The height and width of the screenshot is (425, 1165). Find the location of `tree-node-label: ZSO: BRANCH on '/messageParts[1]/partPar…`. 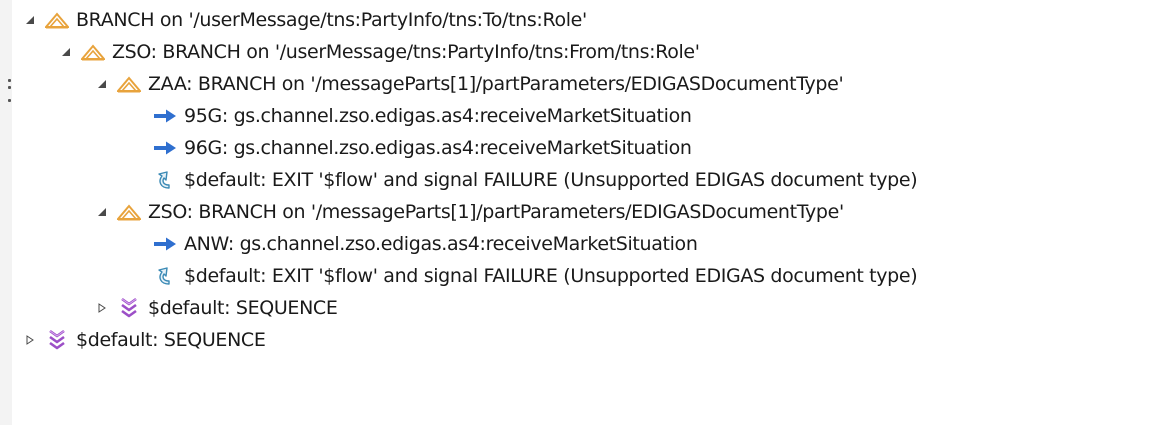

tree-node-label: ZSO: BRANCH on '/messageParts[1]/partPar… is located at coordinates (496, 212).